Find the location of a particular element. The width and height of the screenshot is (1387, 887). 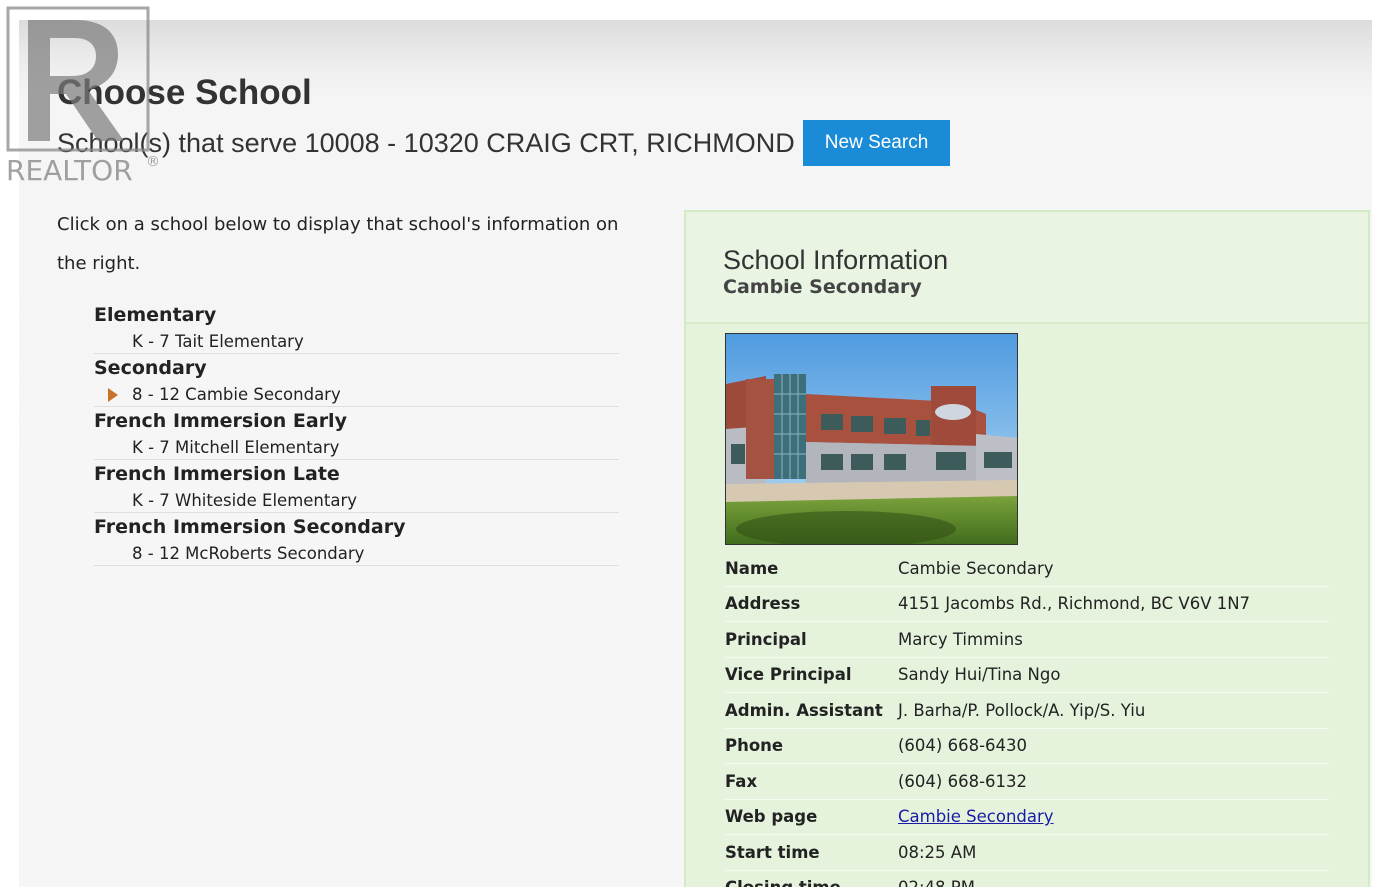

school-item: 8 - 12 McRoberts Secondary is located at coordinates (356, 553).